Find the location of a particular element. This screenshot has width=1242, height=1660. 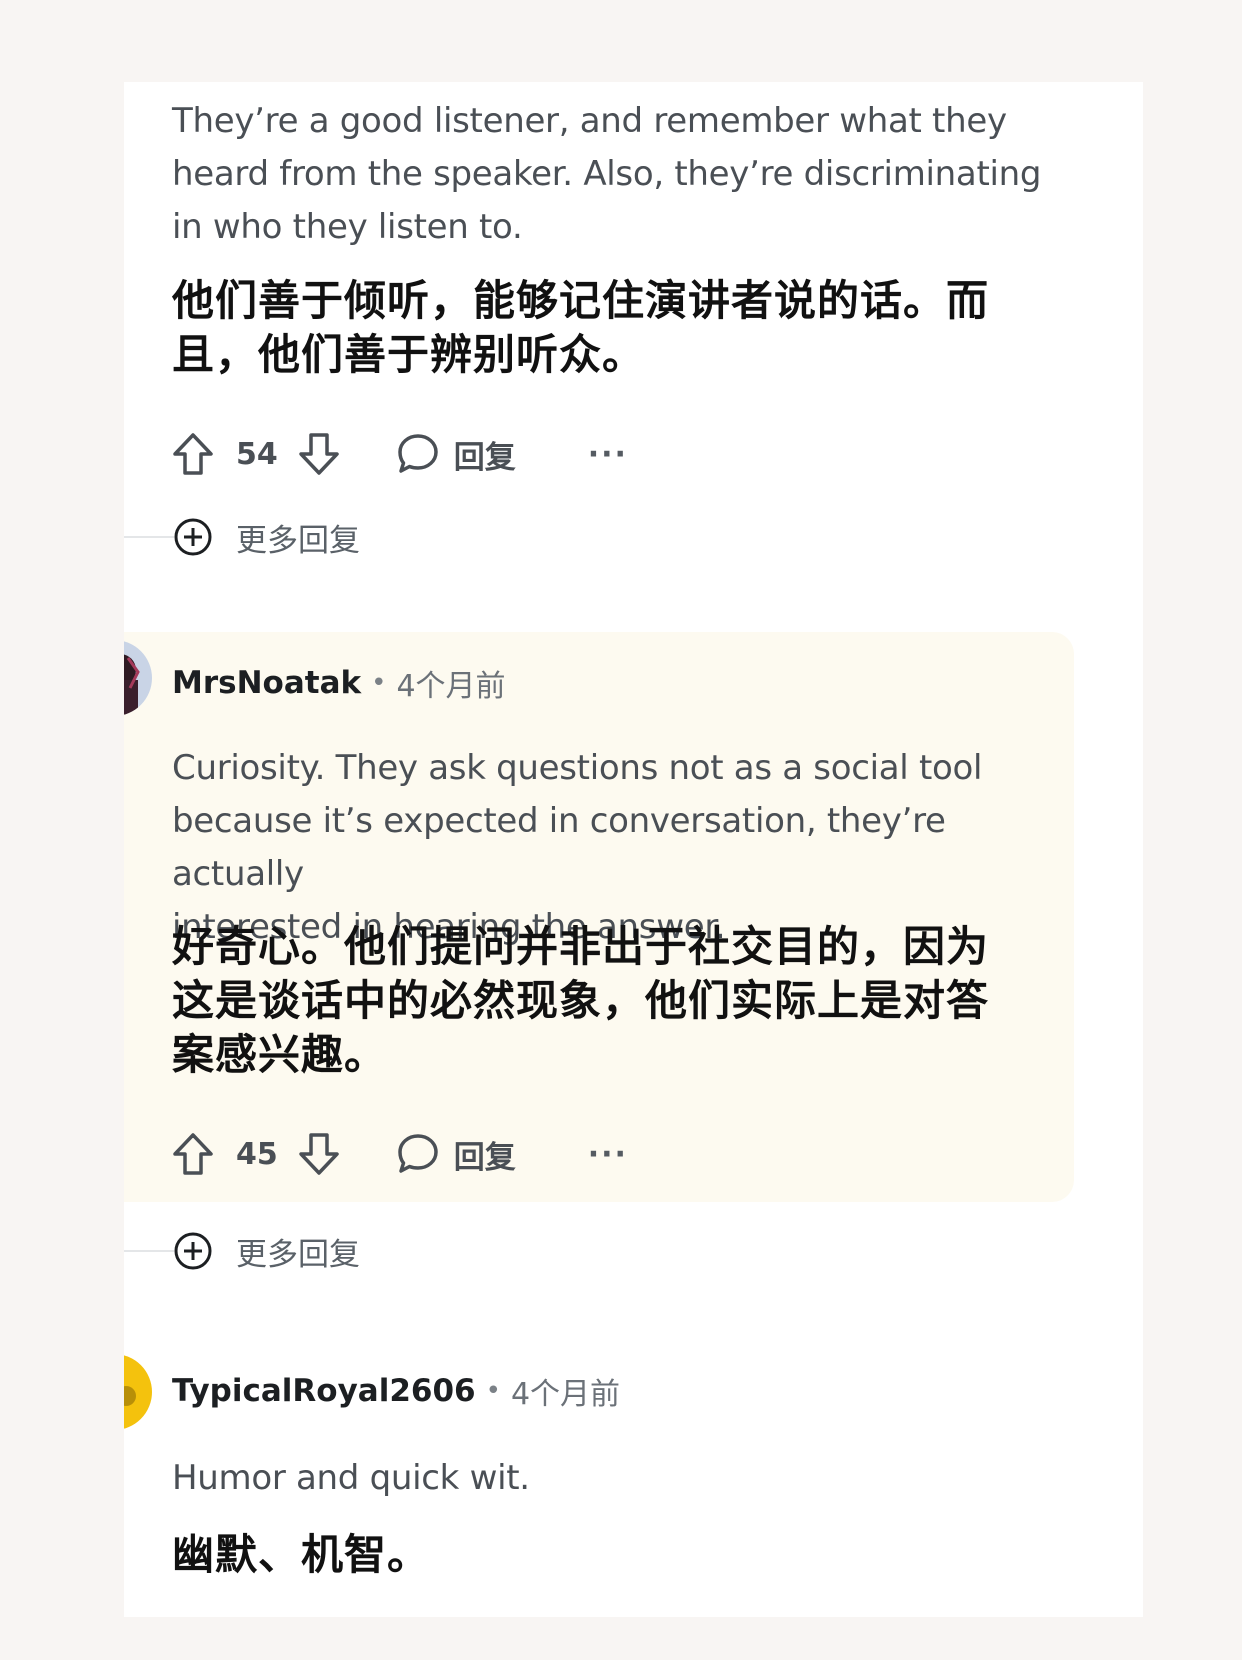

comment-3-zh-line-1: 幽默、机智。 is located at coordinates (301, 1554).